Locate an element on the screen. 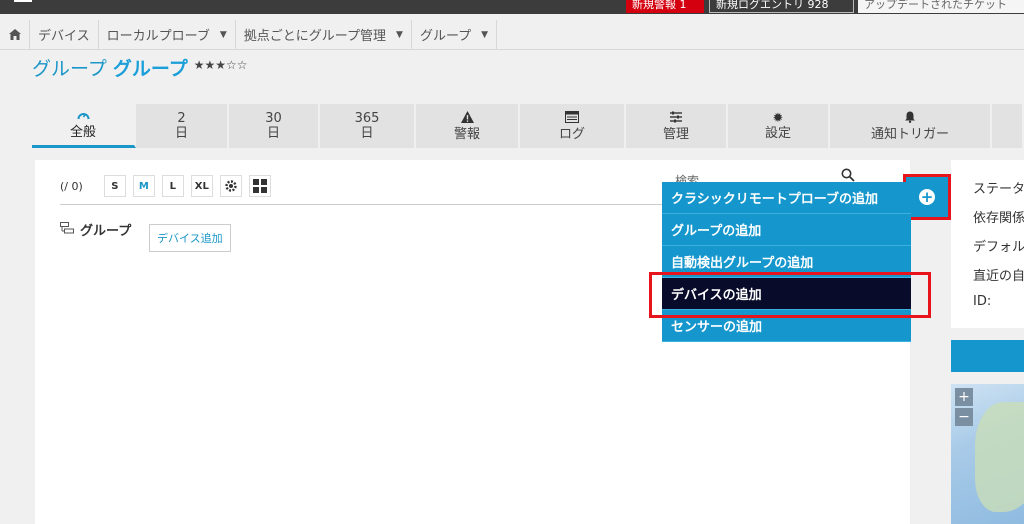 This screenshot has height=524, width=1024. updated-tickets-badge: アップデートされたチケット is located at coordinates (941, 6).